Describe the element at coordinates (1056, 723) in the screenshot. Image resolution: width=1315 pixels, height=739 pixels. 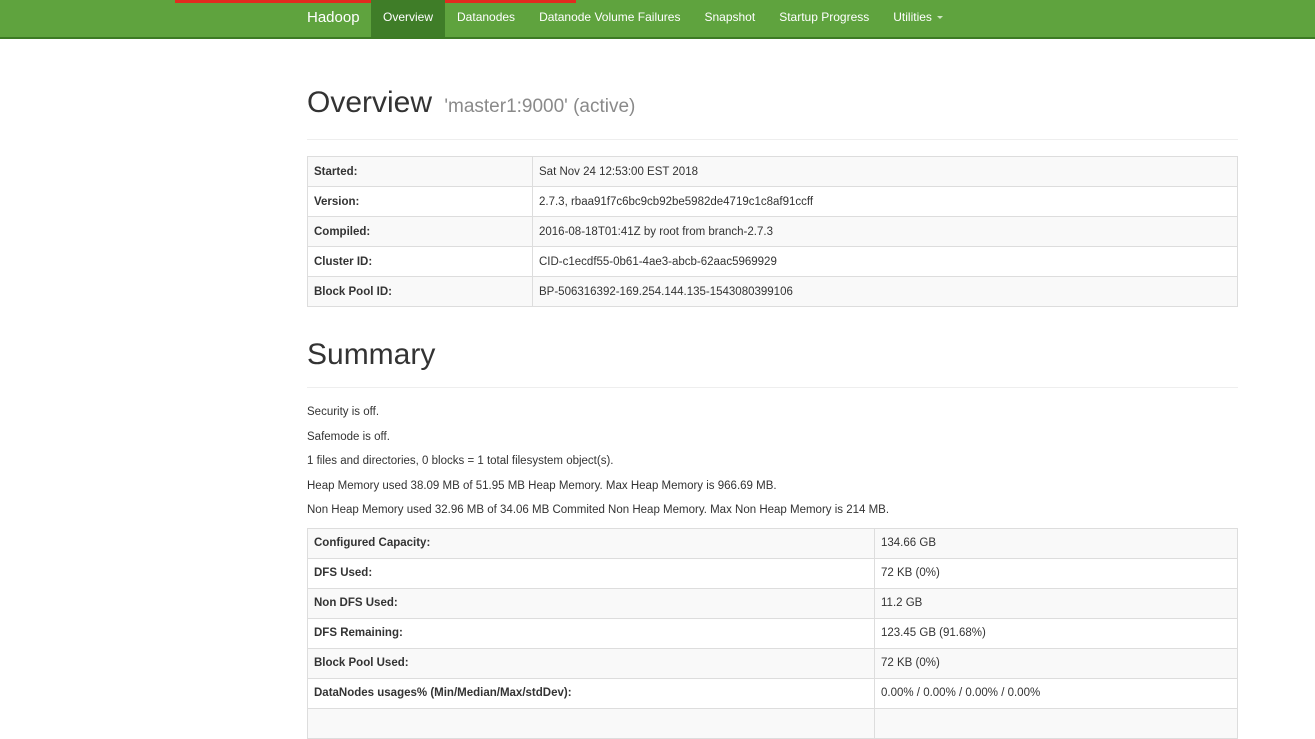
I see `row-value` at that location.